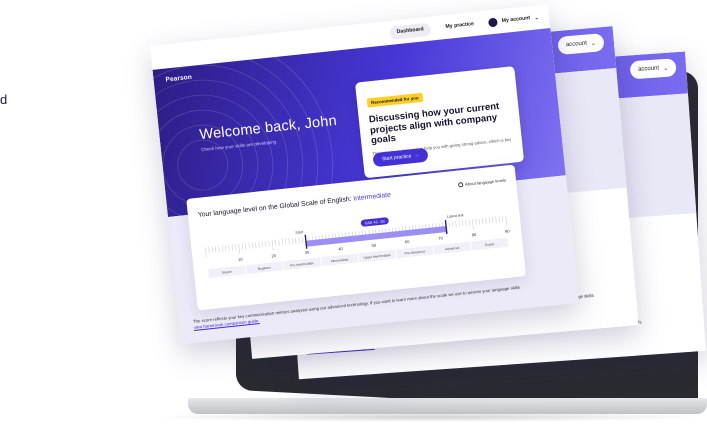  I want to click on about-language-levels-link: About language levels, so click(482, 182).